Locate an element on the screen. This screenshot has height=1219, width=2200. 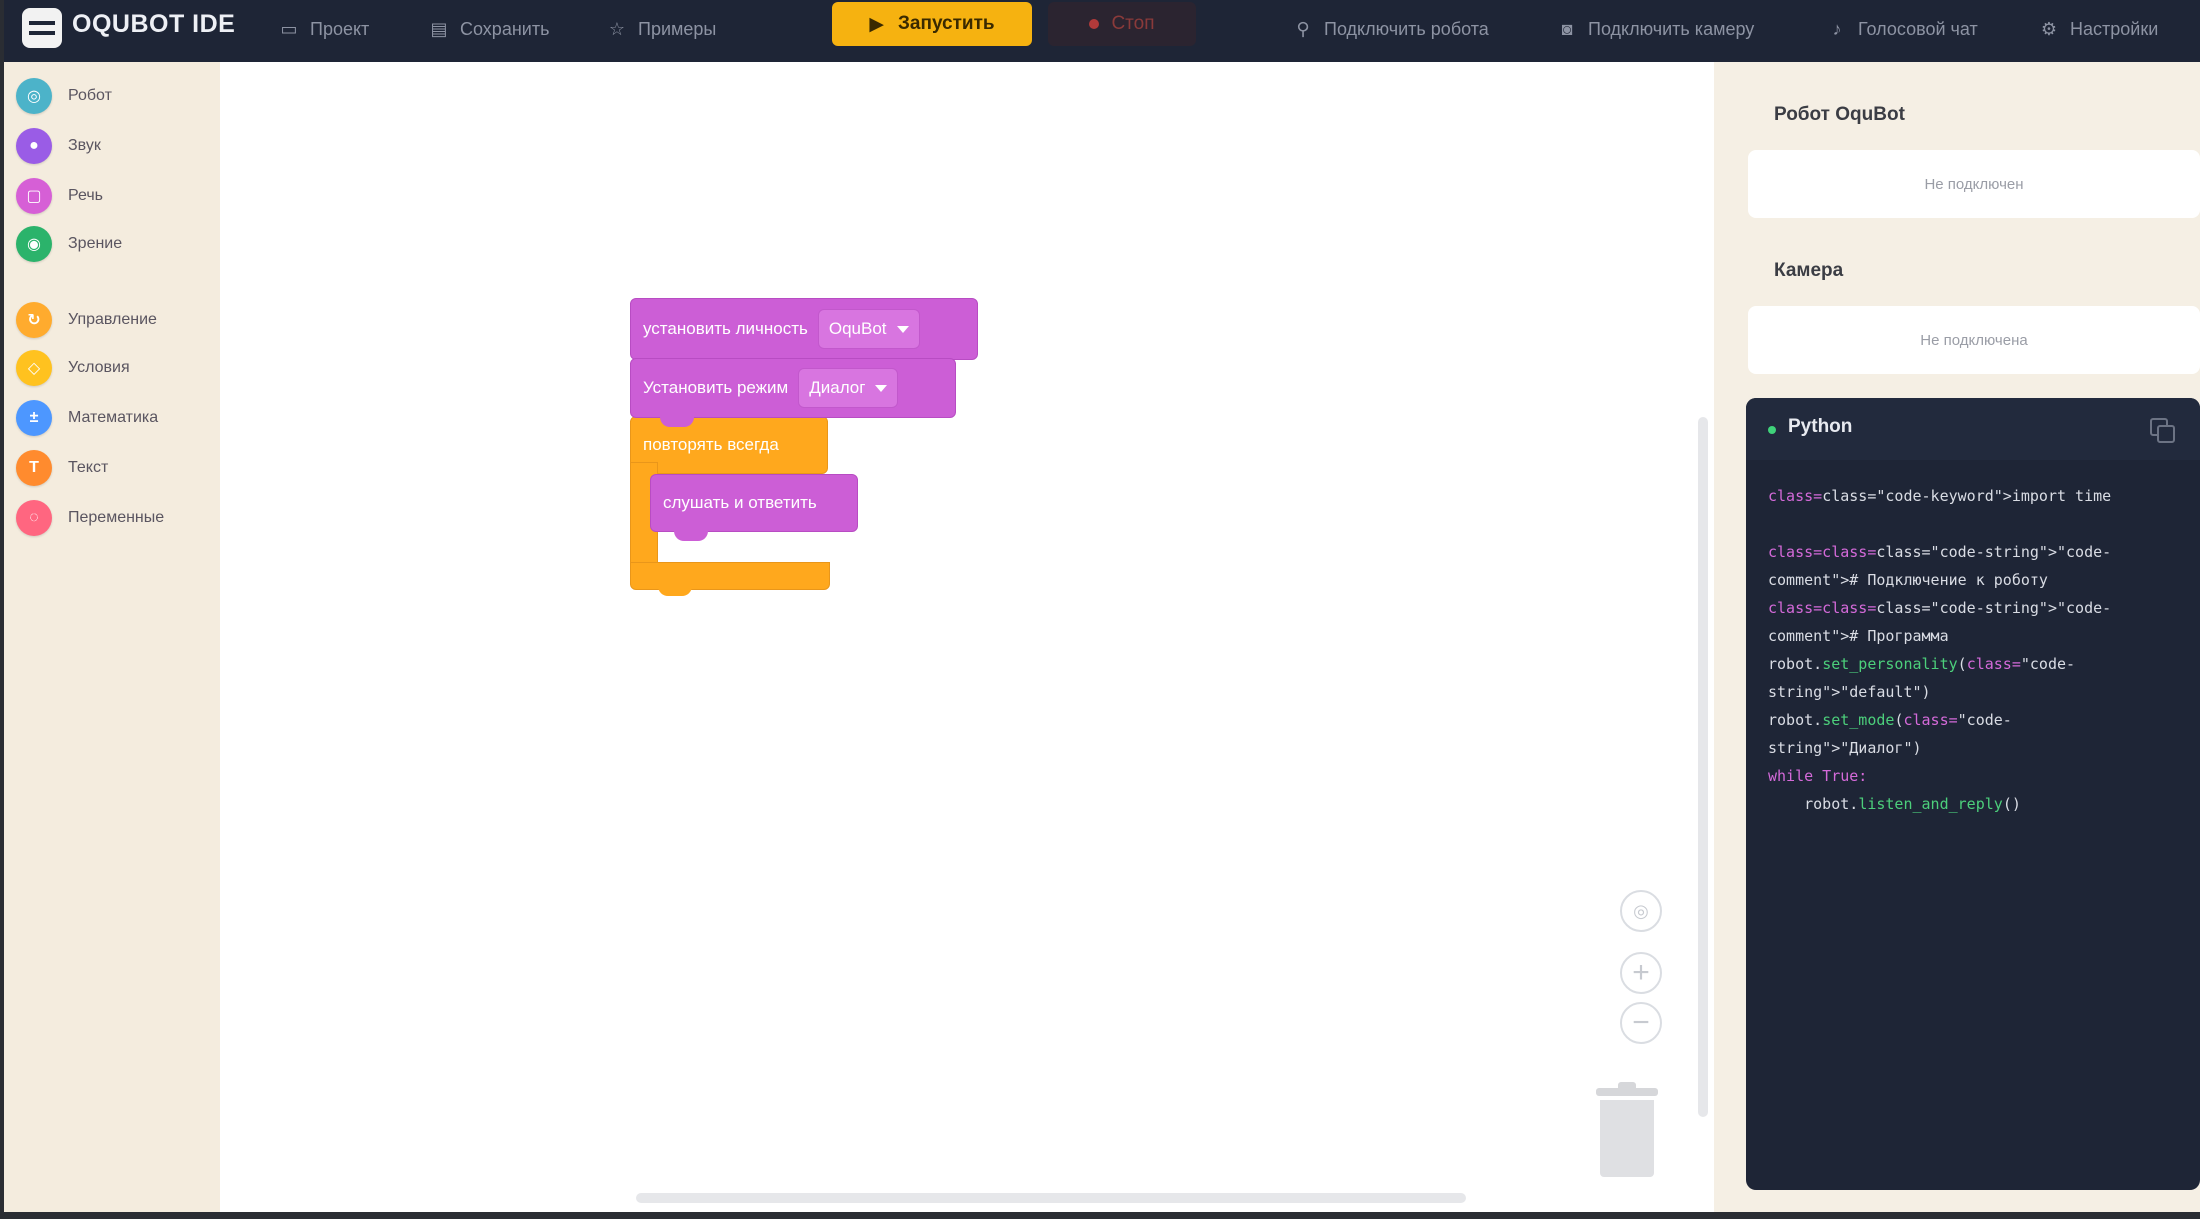
copy-icon is located at coordinates (2162, 430).